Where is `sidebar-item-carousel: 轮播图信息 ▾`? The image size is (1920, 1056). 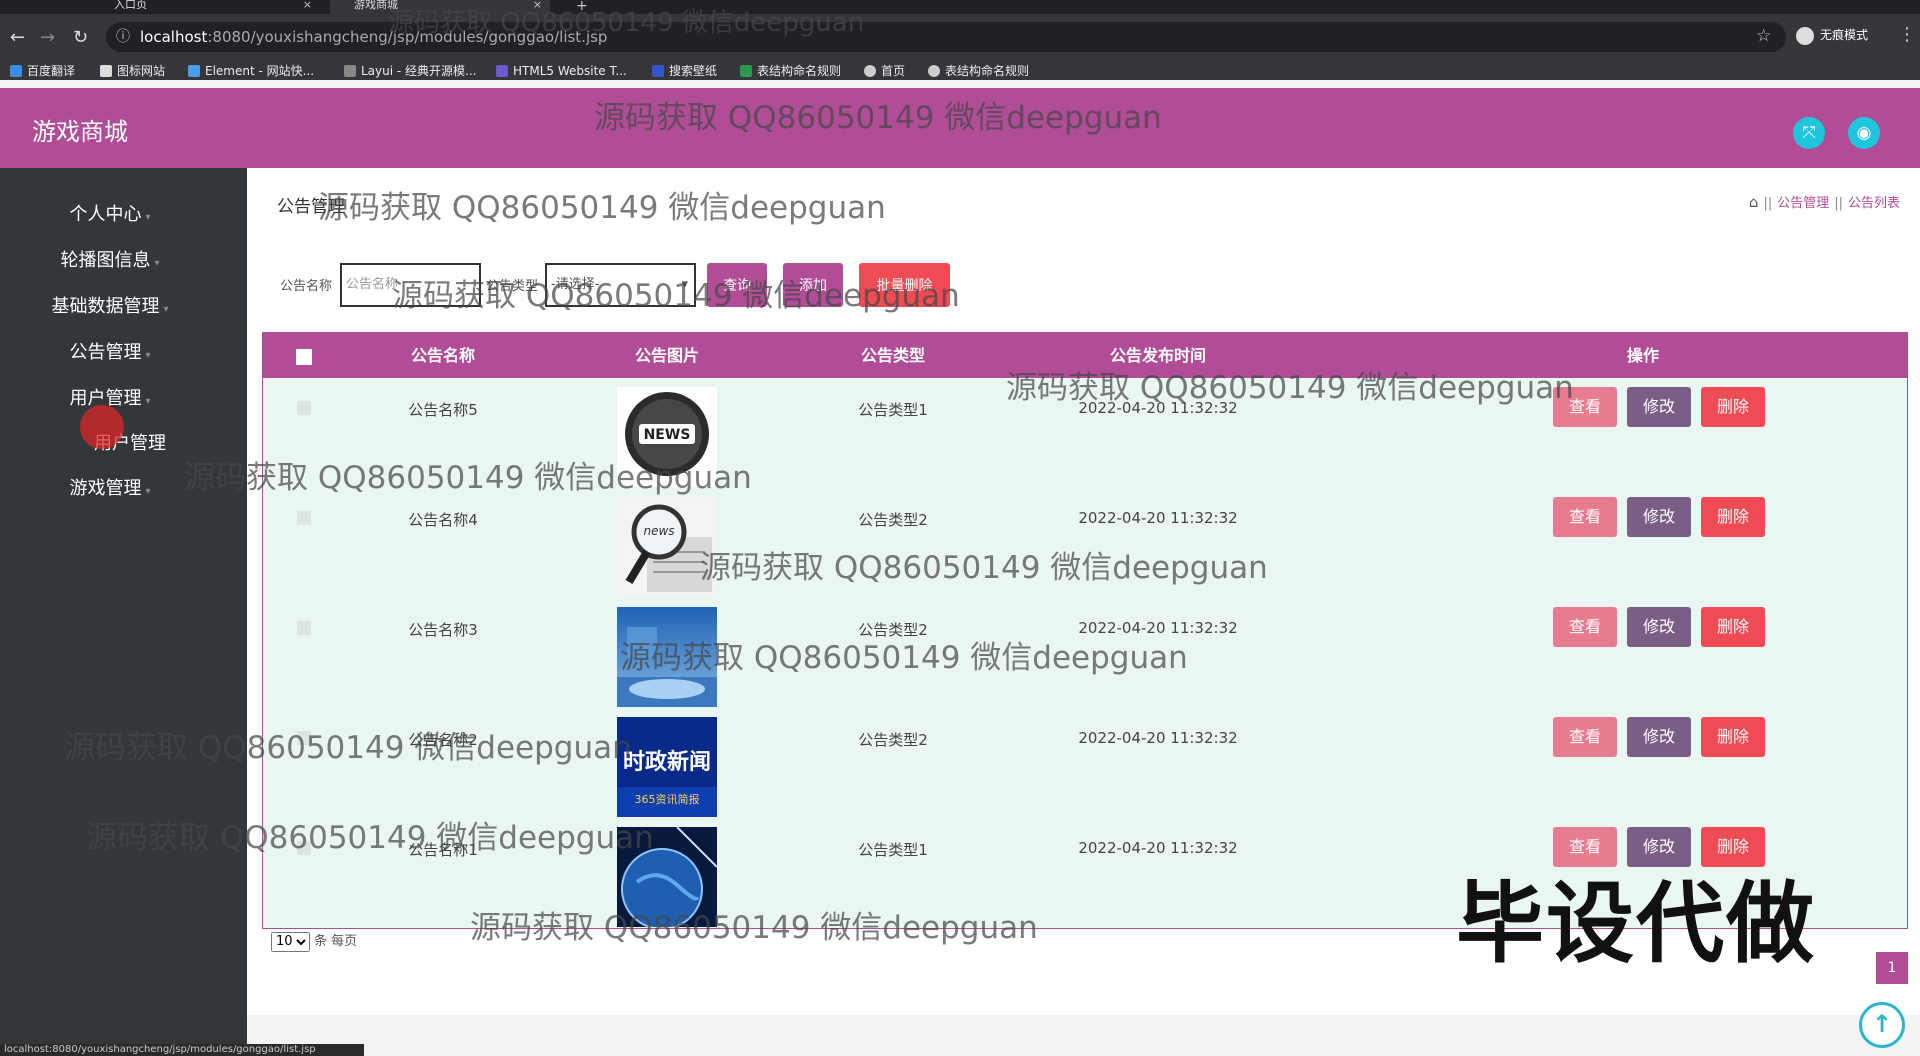 sidebar-item-carousel: 轮播图信息 ▾ is located at coordinates (110, 259).